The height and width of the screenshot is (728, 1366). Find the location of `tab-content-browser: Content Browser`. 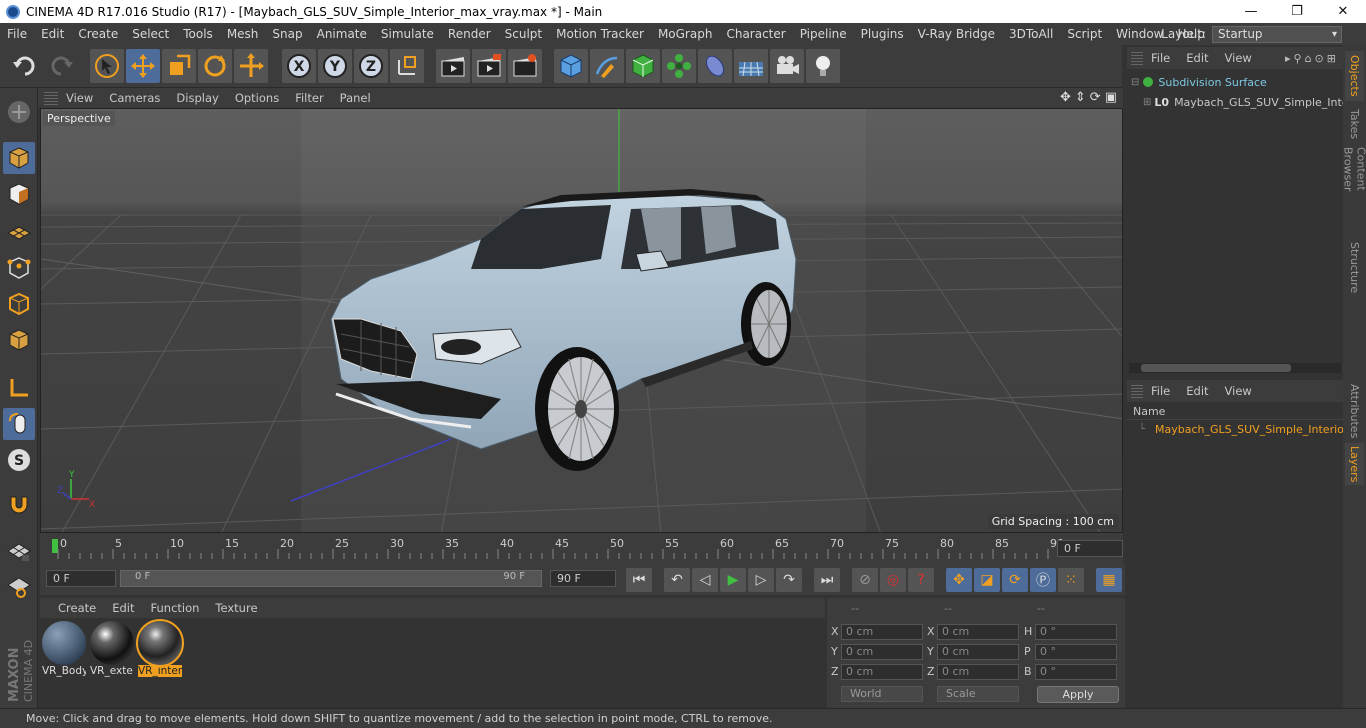

tab-content-browser: Content Browser is located at coordinates (1354, 191).